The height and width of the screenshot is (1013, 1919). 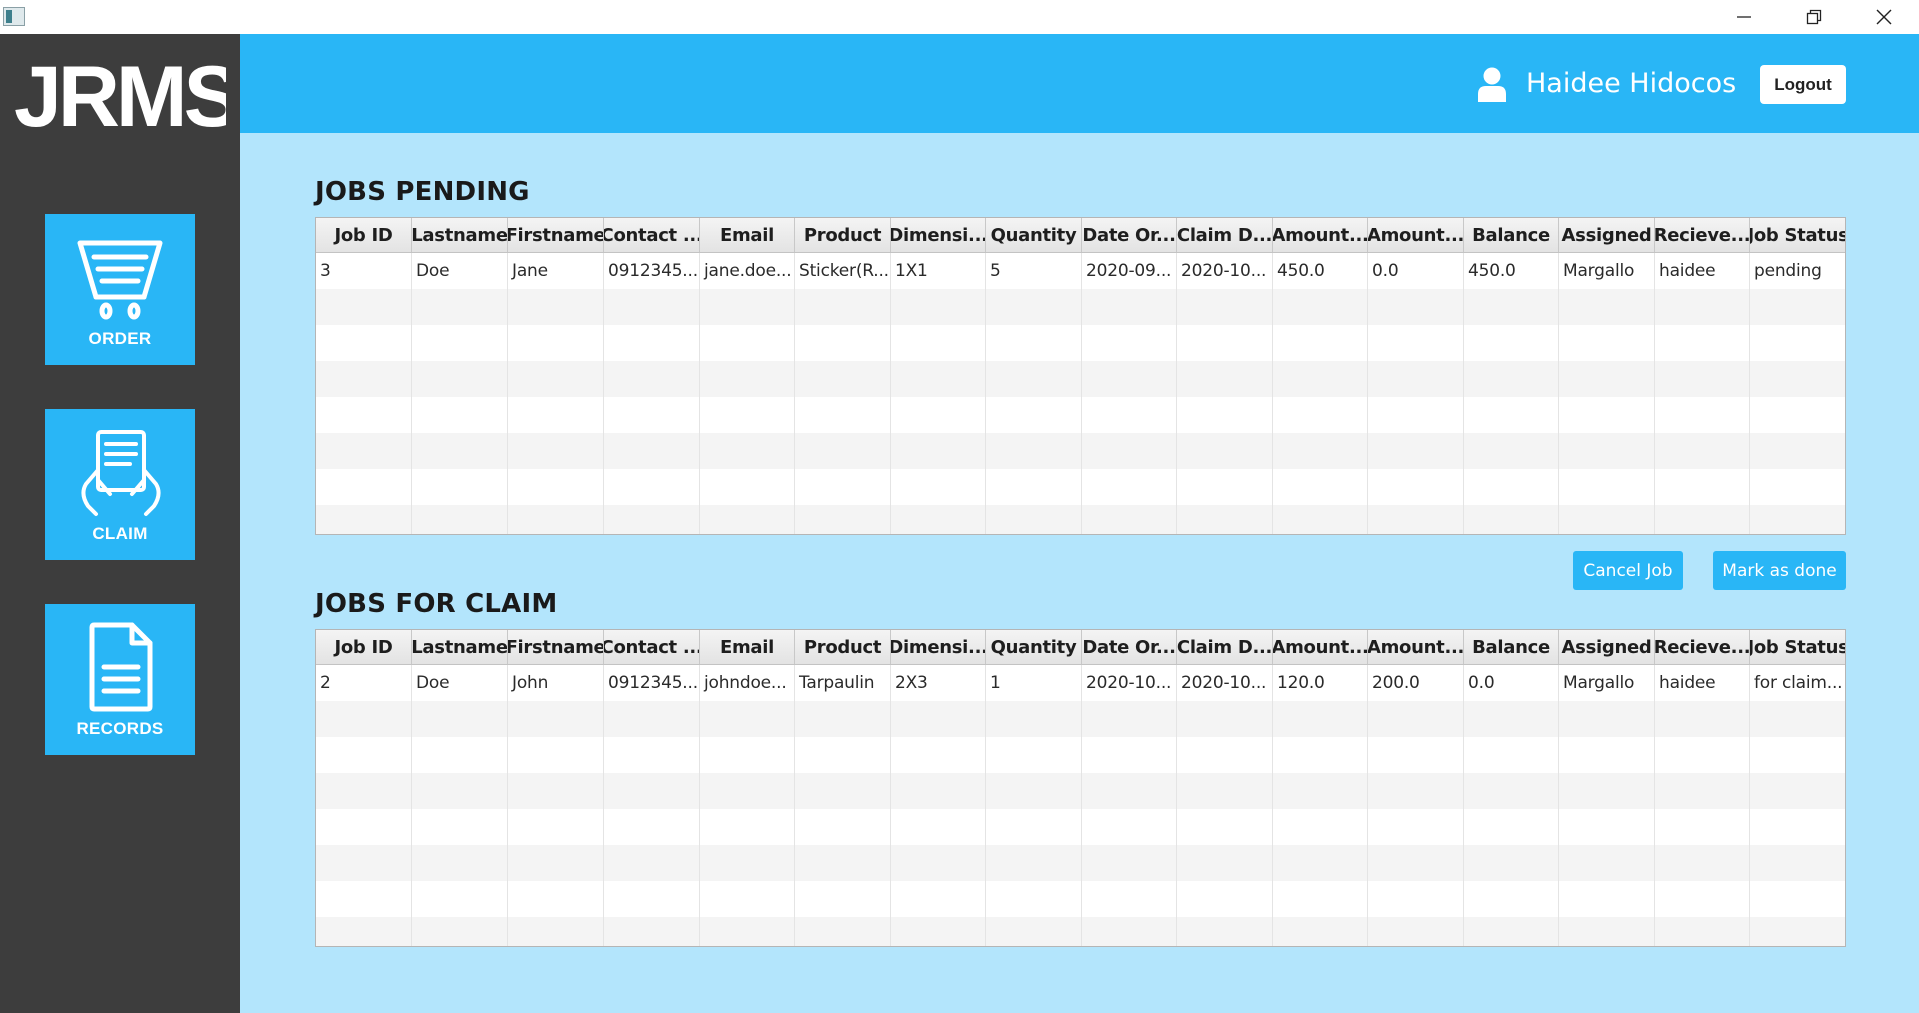 I want to click on table-cell: Jane, so click(x=556, y=271).